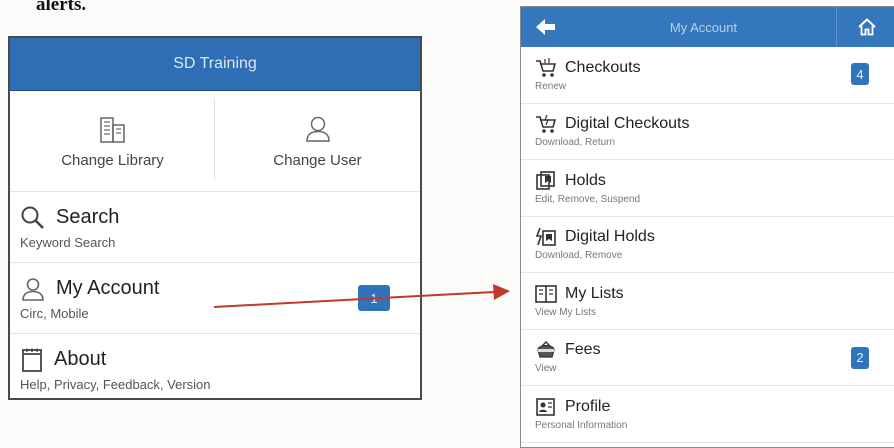 The image size is (894, 448). I want to click on notepad-icon, so click(32, 360).